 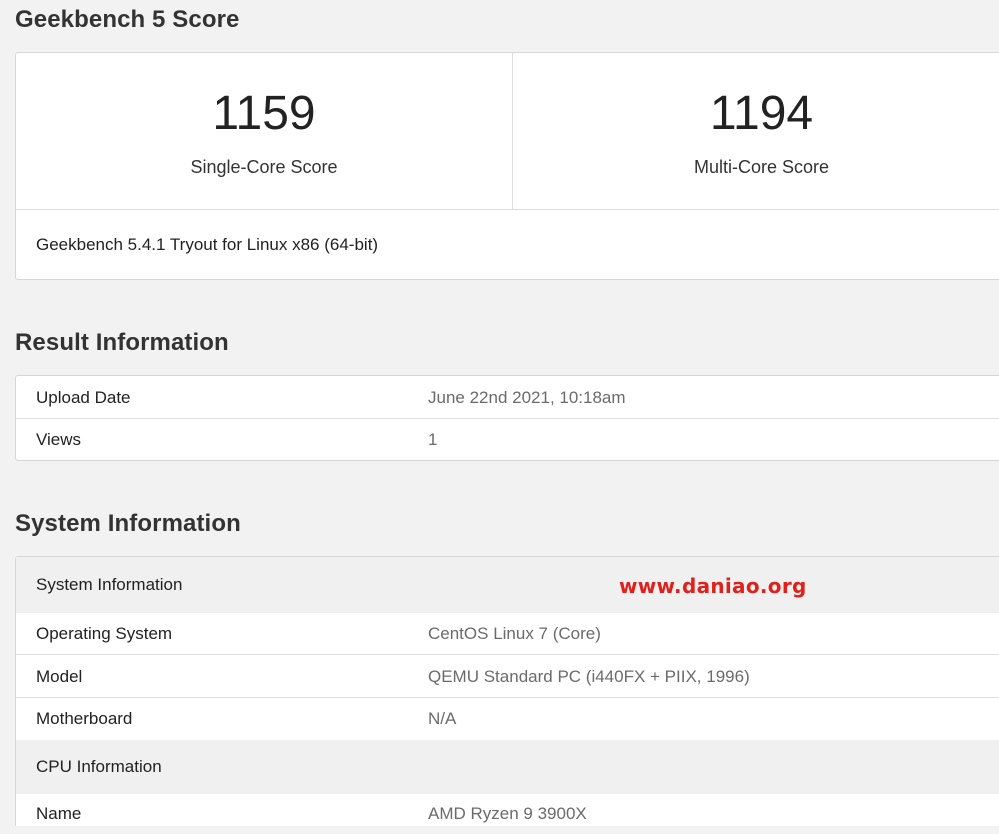 I want to click on multi-core-score-cell: 1194 Multi-Core Score, so click(x=756, y=131).